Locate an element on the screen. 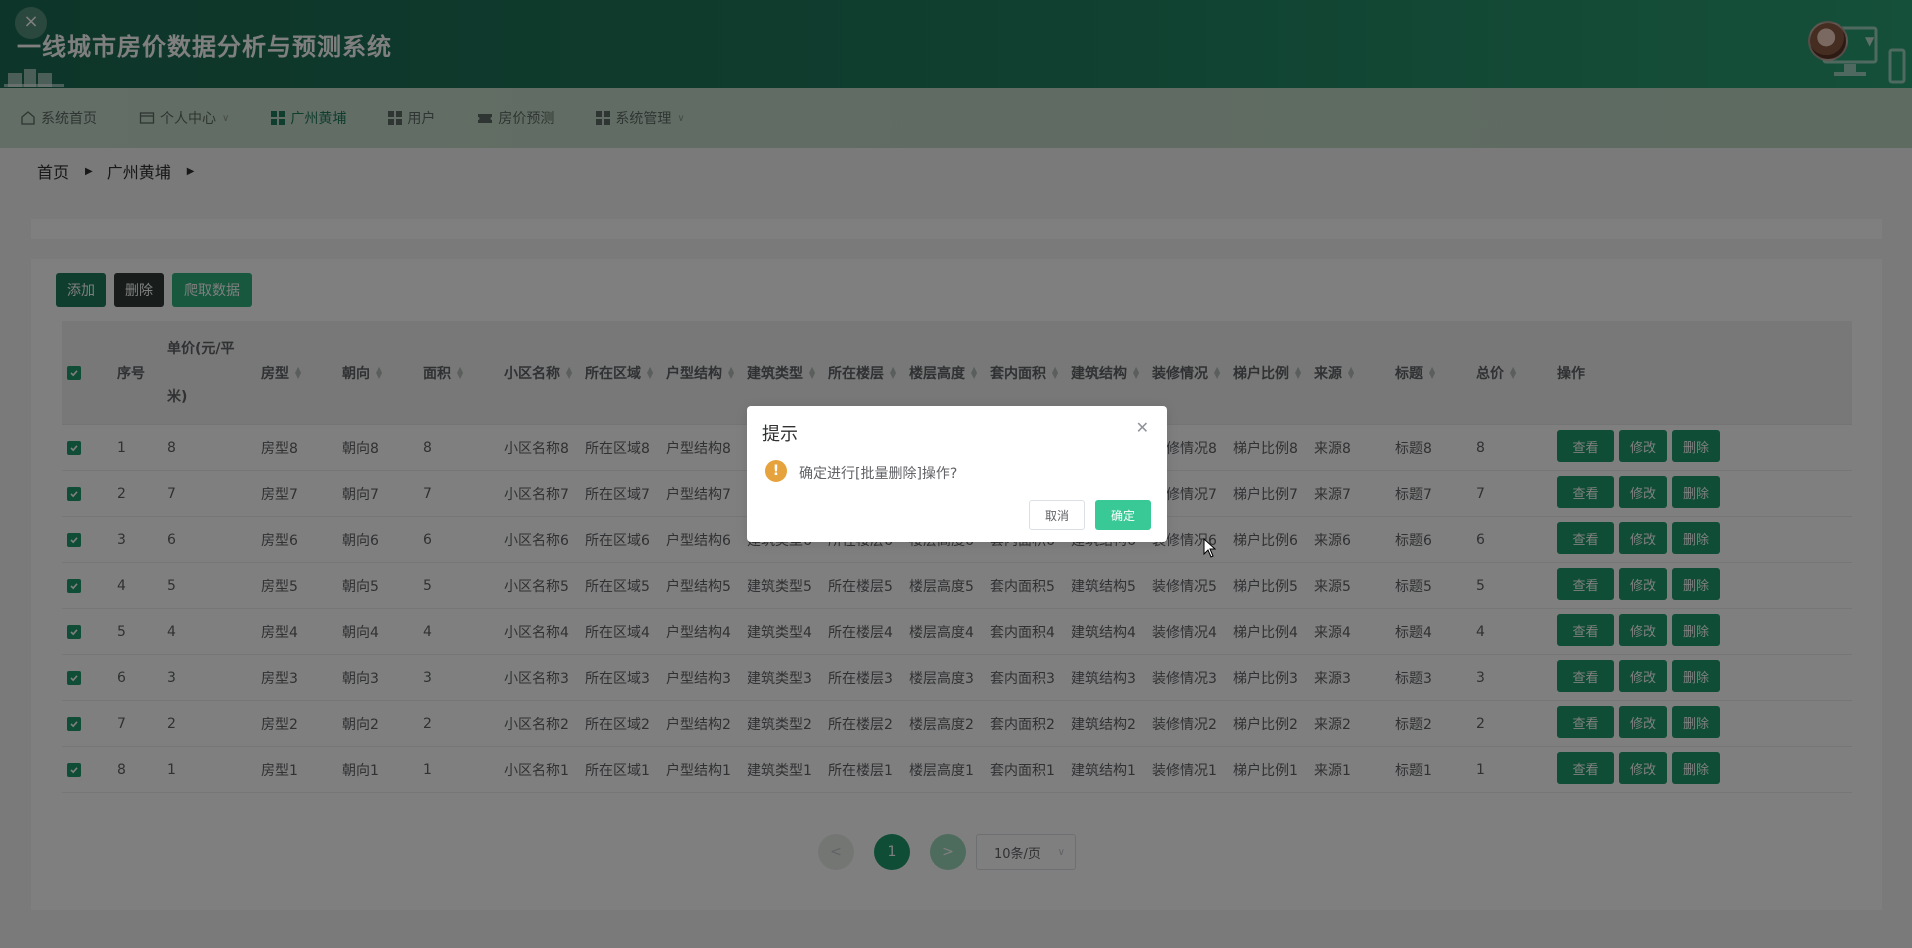  dialog-title: 提示 is located at coordinates (780, 434).